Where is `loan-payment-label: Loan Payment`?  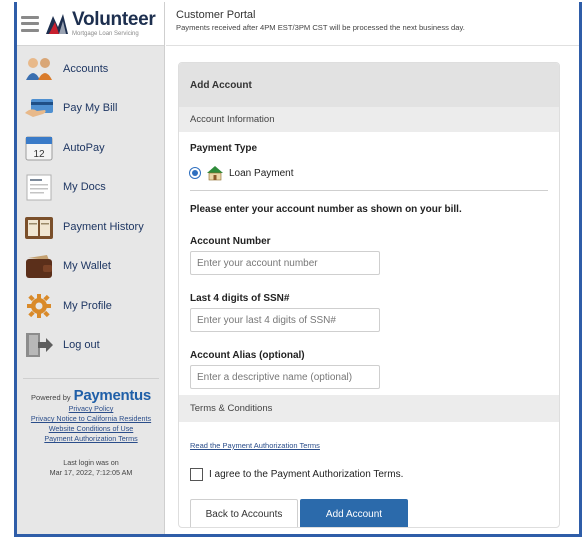
loan-payment-label: Loan Payment is located at coordinates (261, 173).